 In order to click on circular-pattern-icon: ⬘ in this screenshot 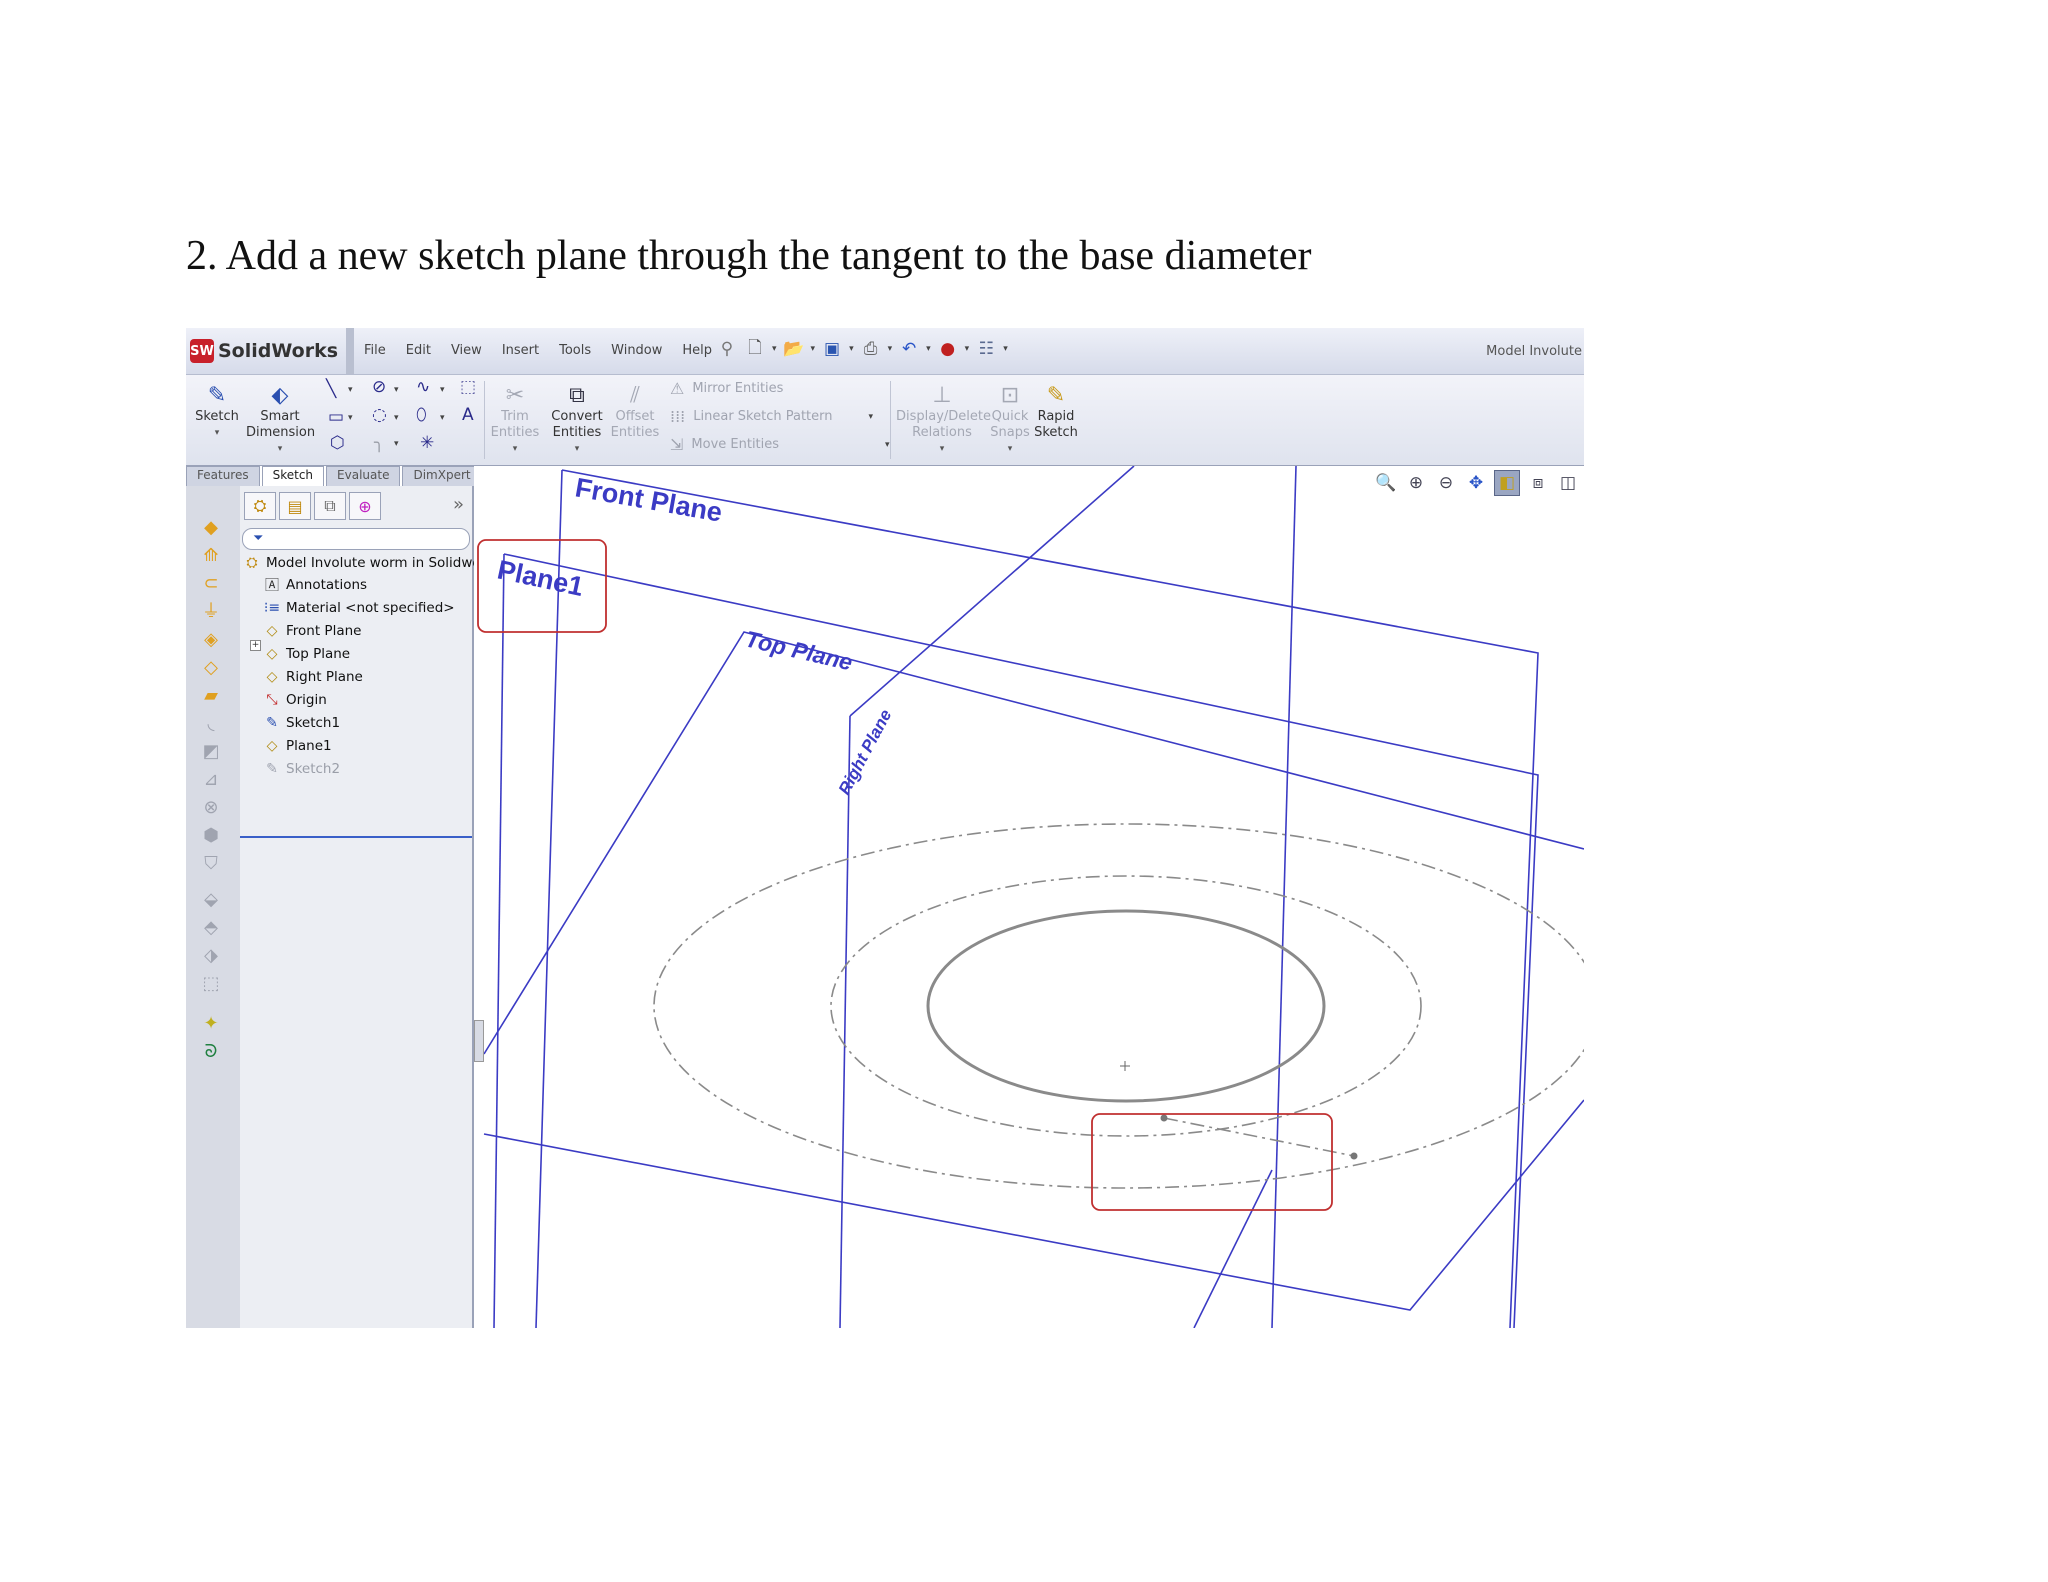, I will do `click(211, 928)`.